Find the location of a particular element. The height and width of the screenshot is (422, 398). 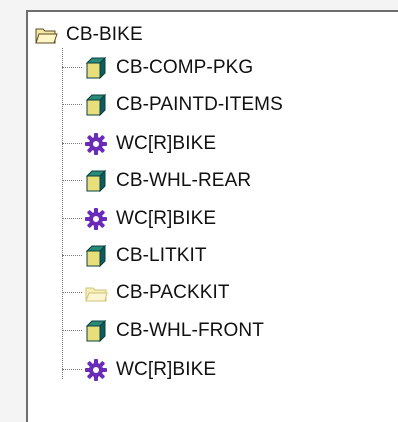

tree-item-label: CB-LITKIT is located at coordinates (161, 255).